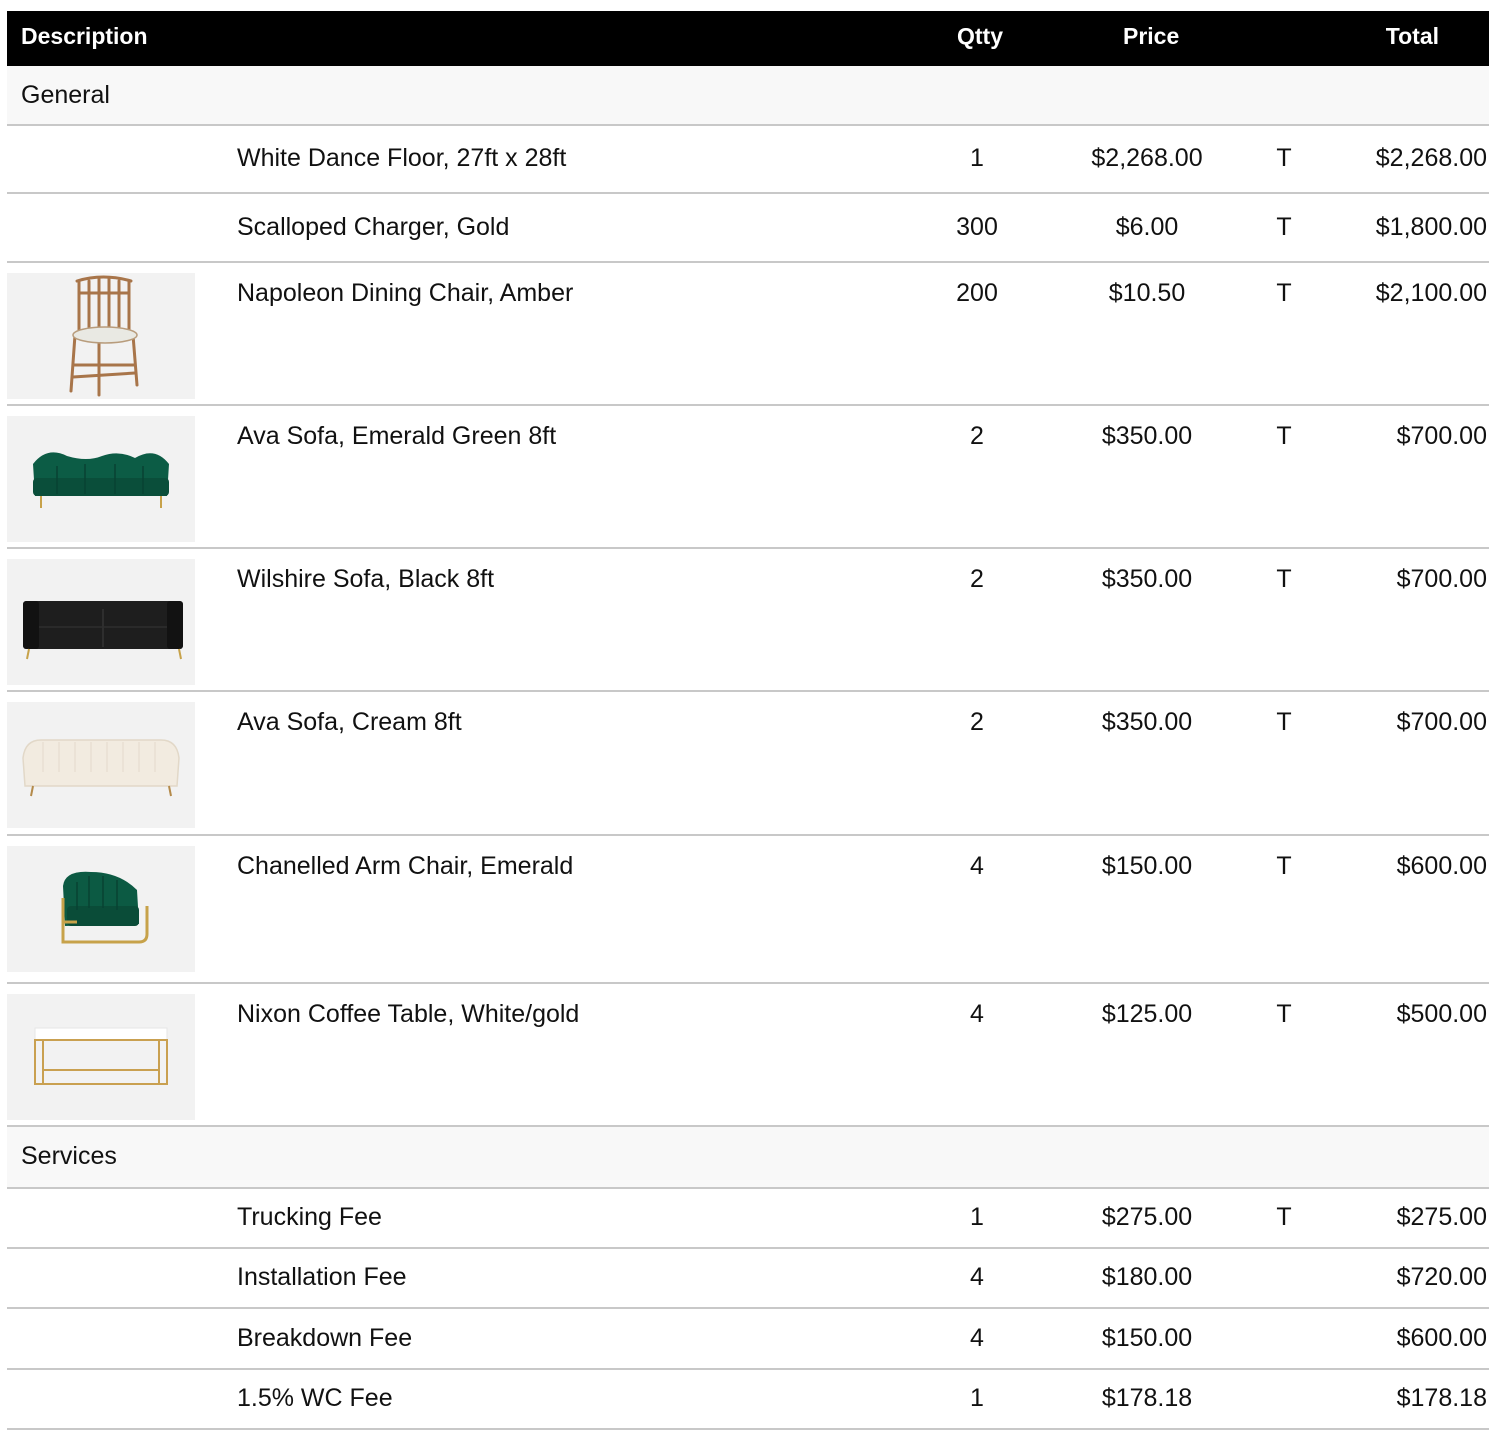 Image resolution: width=1506 pixels, height=1430 pixels. Describe the element at coordinates (980, 36) in the screenshot. I see `column-header-qtty: Qtty` at that location.